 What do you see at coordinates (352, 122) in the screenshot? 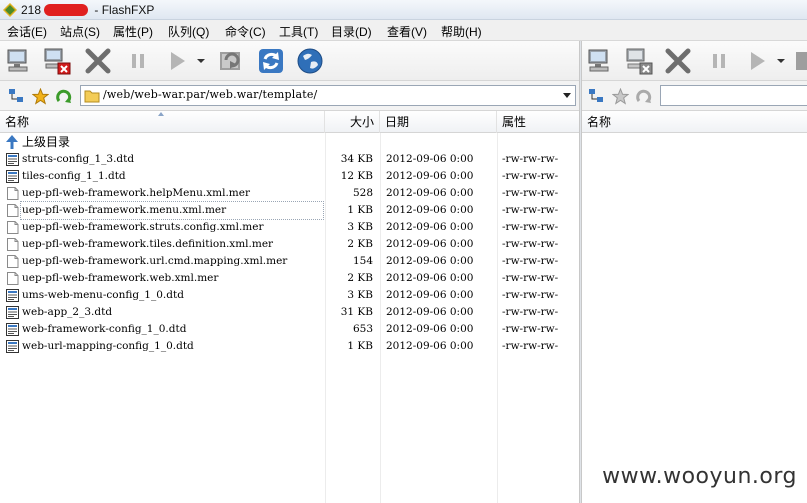
I see `column-size: 大小` at bounding box center [352, 122].